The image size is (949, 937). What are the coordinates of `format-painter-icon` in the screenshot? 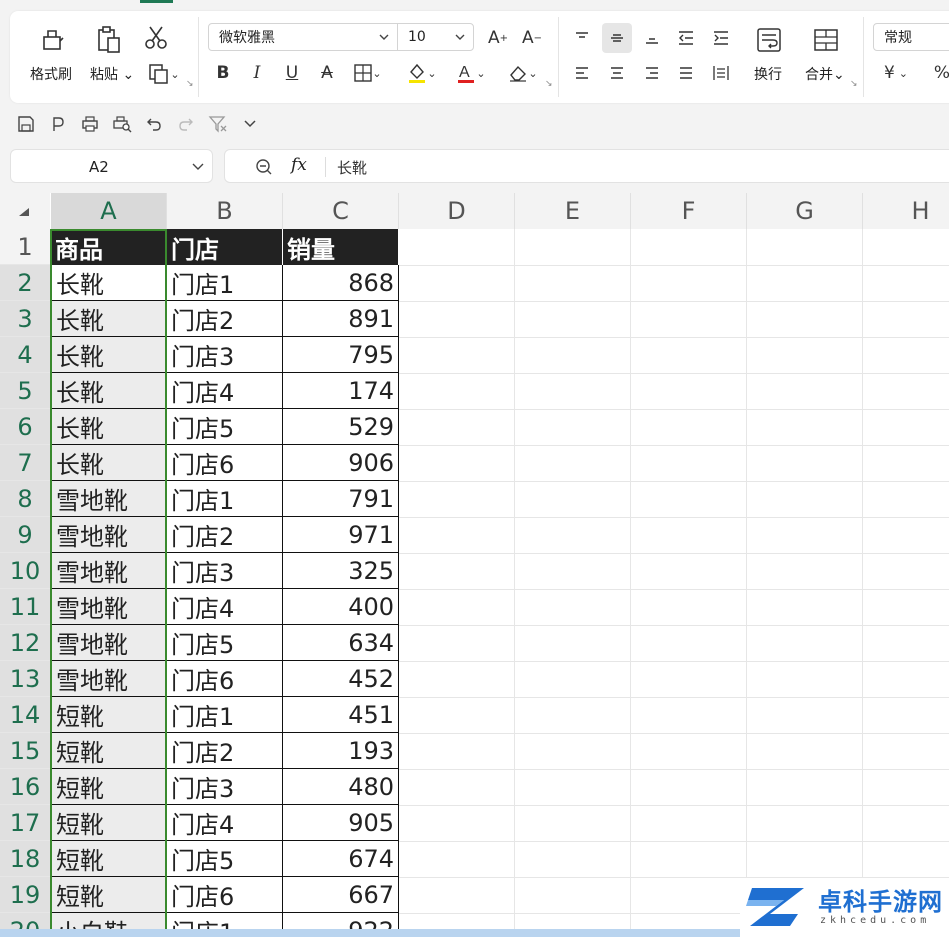 It's located at (52, 41).